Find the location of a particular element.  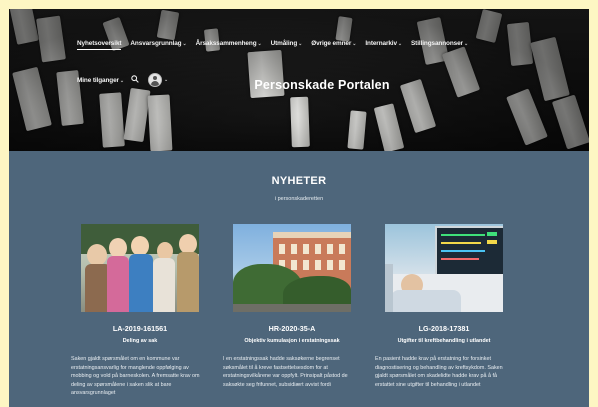

nav-item-stillingsannonser: Stillingsannonser⌄ is located at coordinates (439, 45).